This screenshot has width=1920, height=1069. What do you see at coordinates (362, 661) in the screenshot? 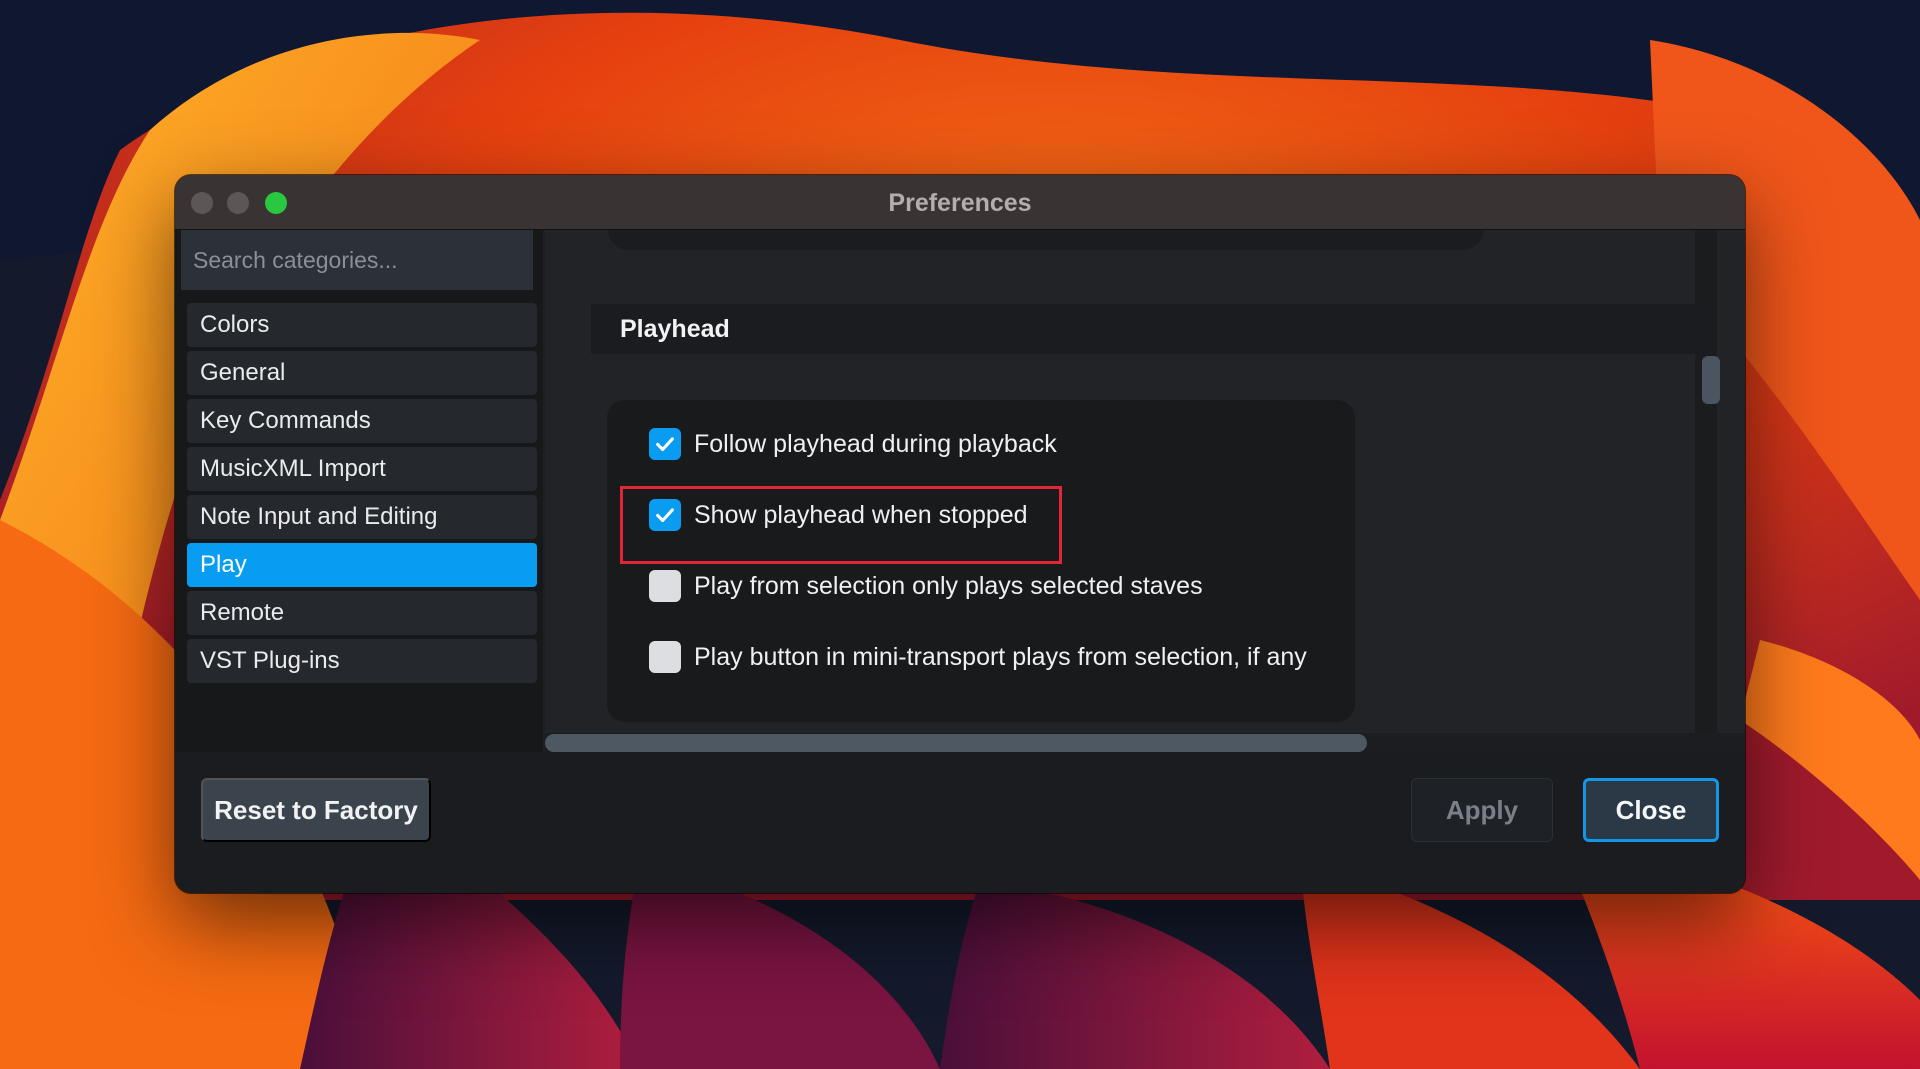
I see `sidebar-item-vst-plug-ins: VST Plug-ins` at bounding box center [362, 661].